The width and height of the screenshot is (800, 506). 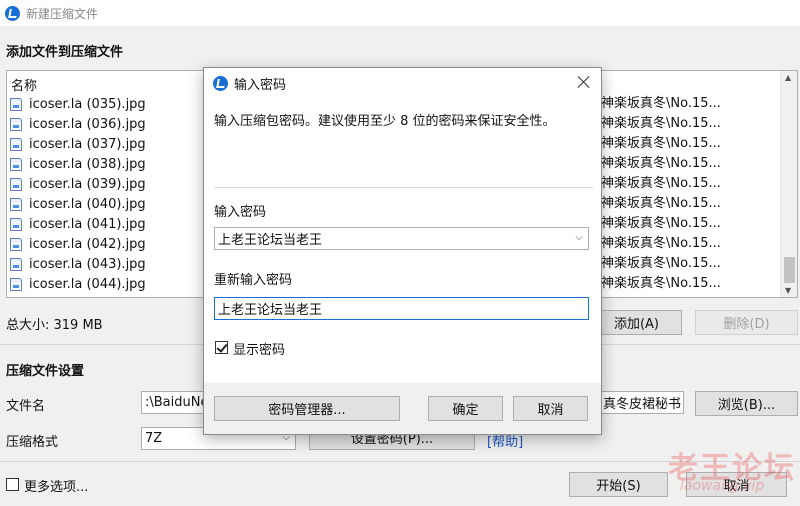 What do you see at coordinates (12, 484) in the screenshot?
I see `more-options-checkbox` at bounding box center [12, 484].